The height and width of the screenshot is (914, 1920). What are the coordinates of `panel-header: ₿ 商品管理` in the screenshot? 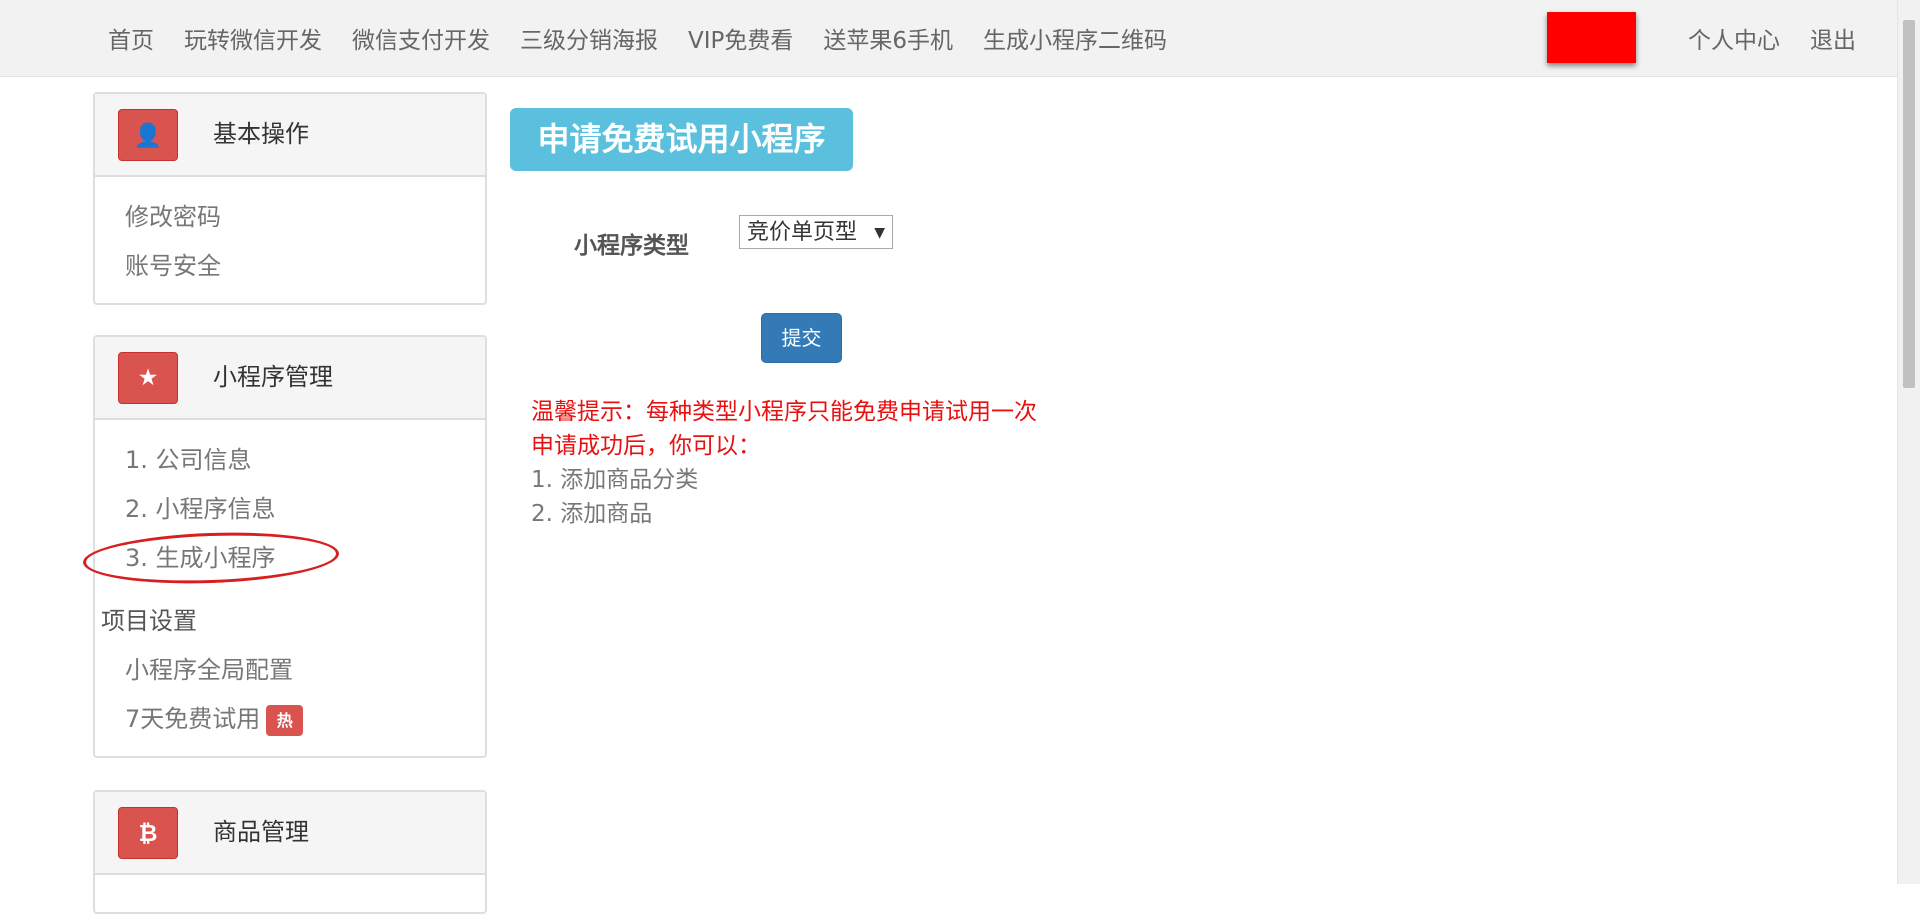 It's located at (290, 833).